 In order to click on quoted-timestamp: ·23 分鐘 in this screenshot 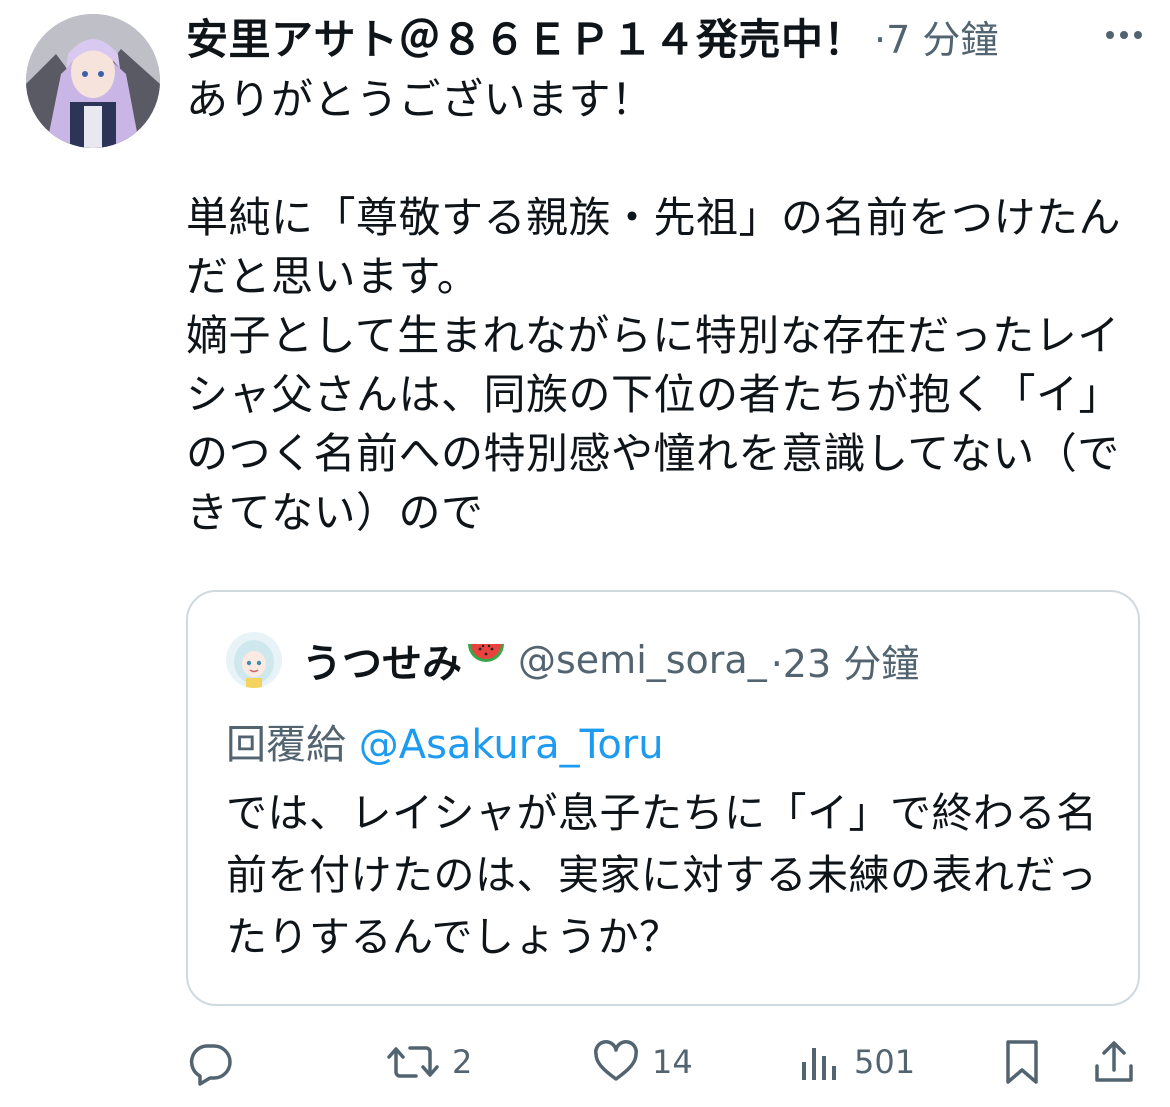, I will do `click(845, 660)`.